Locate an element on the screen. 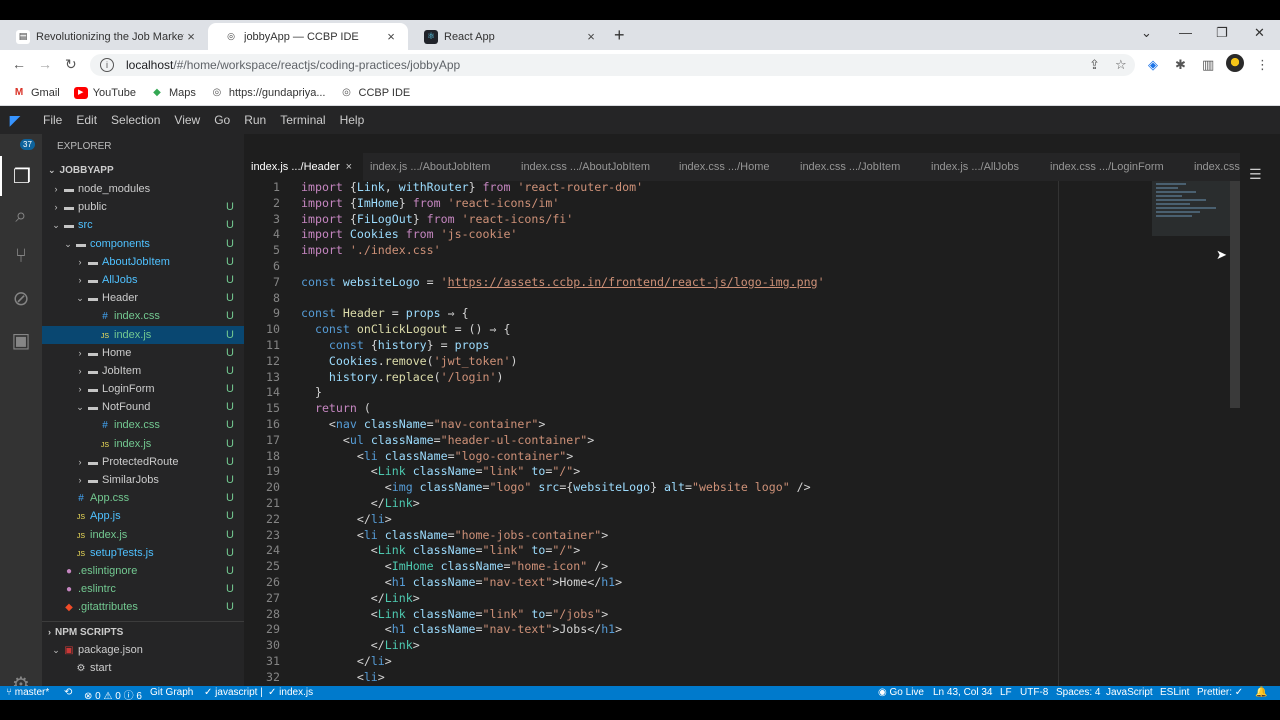 The width and height of the screenshot is (1280, 720). star-icon: ☆ is located at coordinates (1121, 65).